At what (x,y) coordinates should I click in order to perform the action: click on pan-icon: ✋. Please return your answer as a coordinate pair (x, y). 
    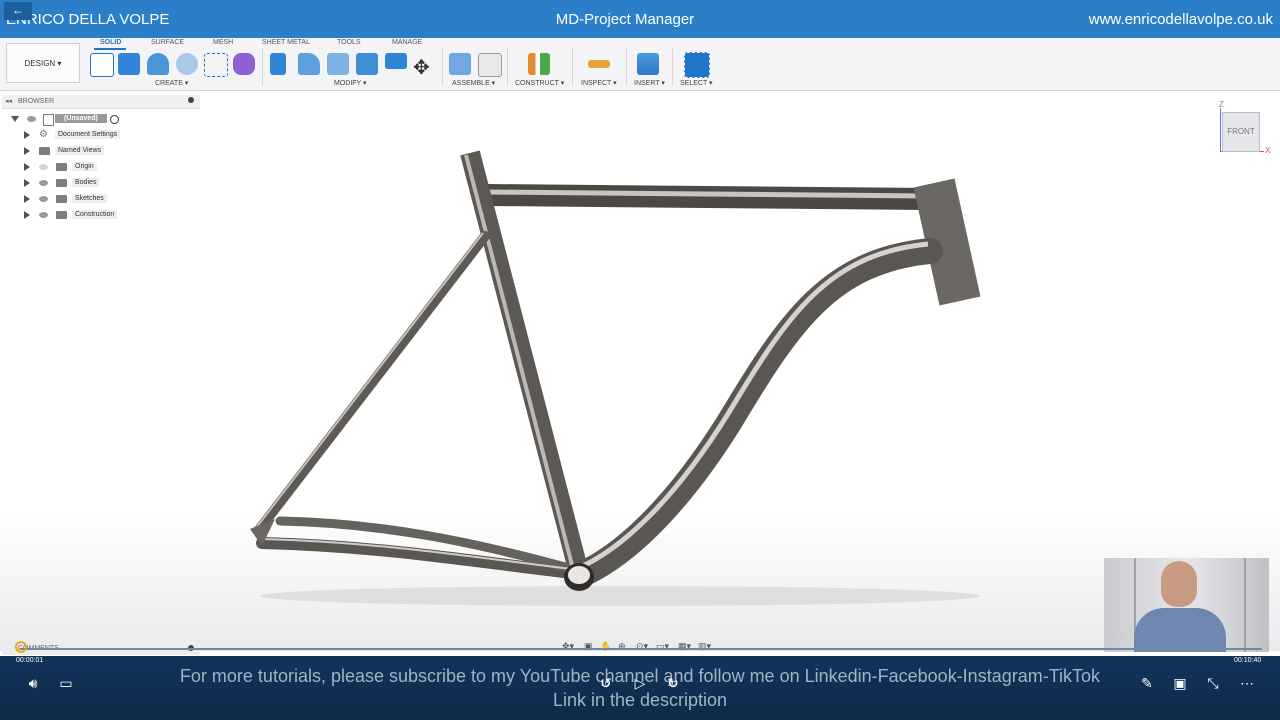
    Looking at the image, I should click on (605, 646).